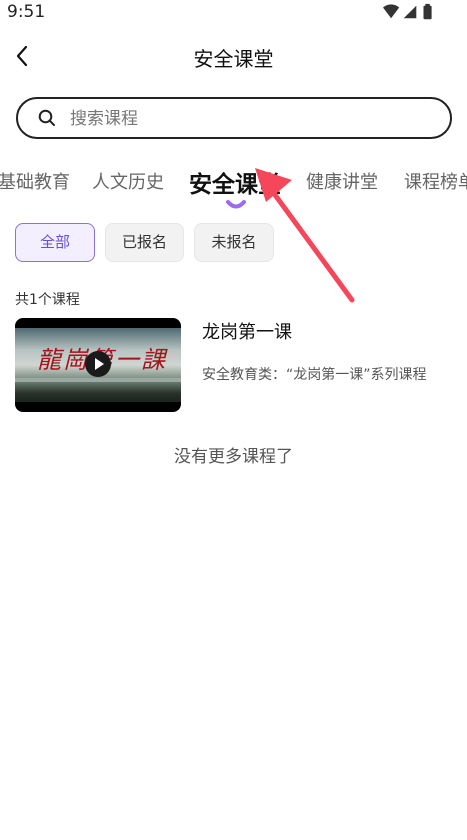  Describe the element at coordinates (234, 242) in the screenshot. I see `filter-not-enrolled-chip: 未报名` at that location.